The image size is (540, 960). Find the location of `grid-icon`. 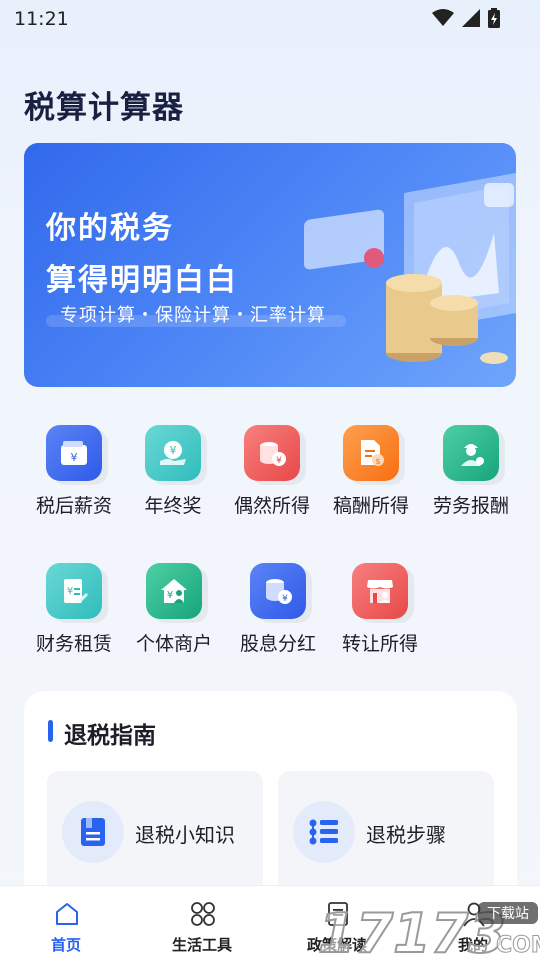

grid-icon is located at coordinates (203, 914).